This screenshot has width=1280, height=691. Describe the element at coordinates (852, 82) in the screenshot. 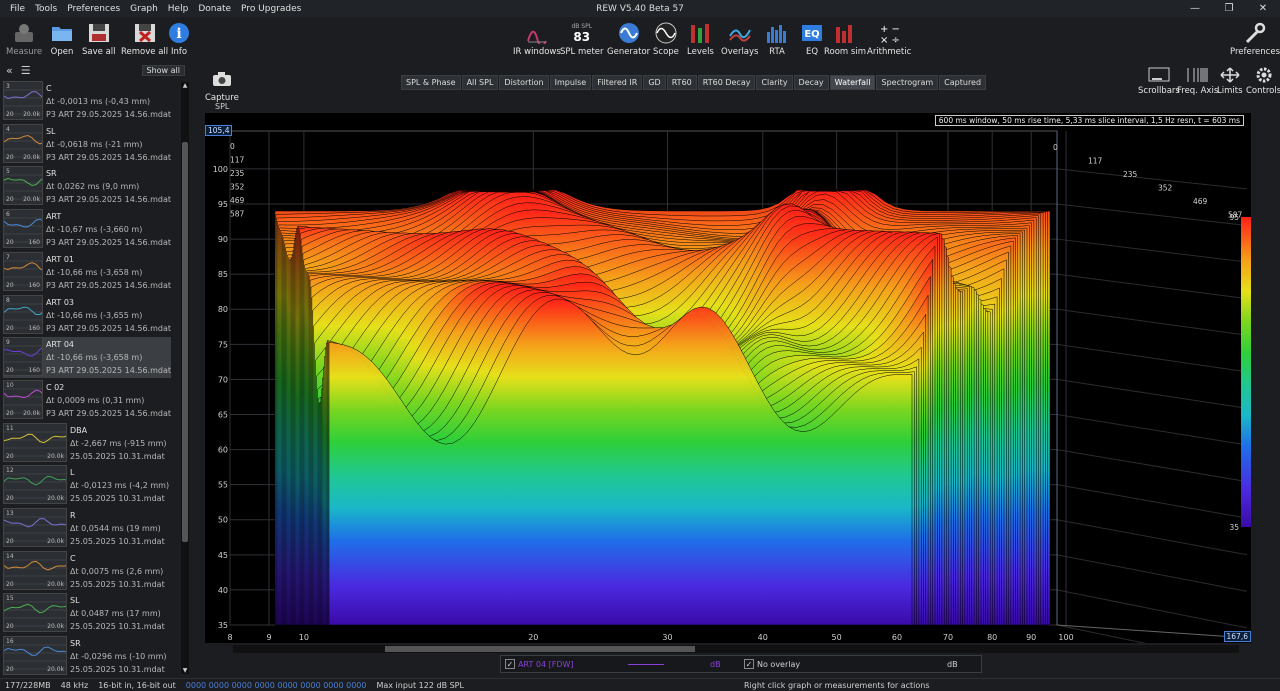

I see `tab-waterfall: Waterfall` at that location.